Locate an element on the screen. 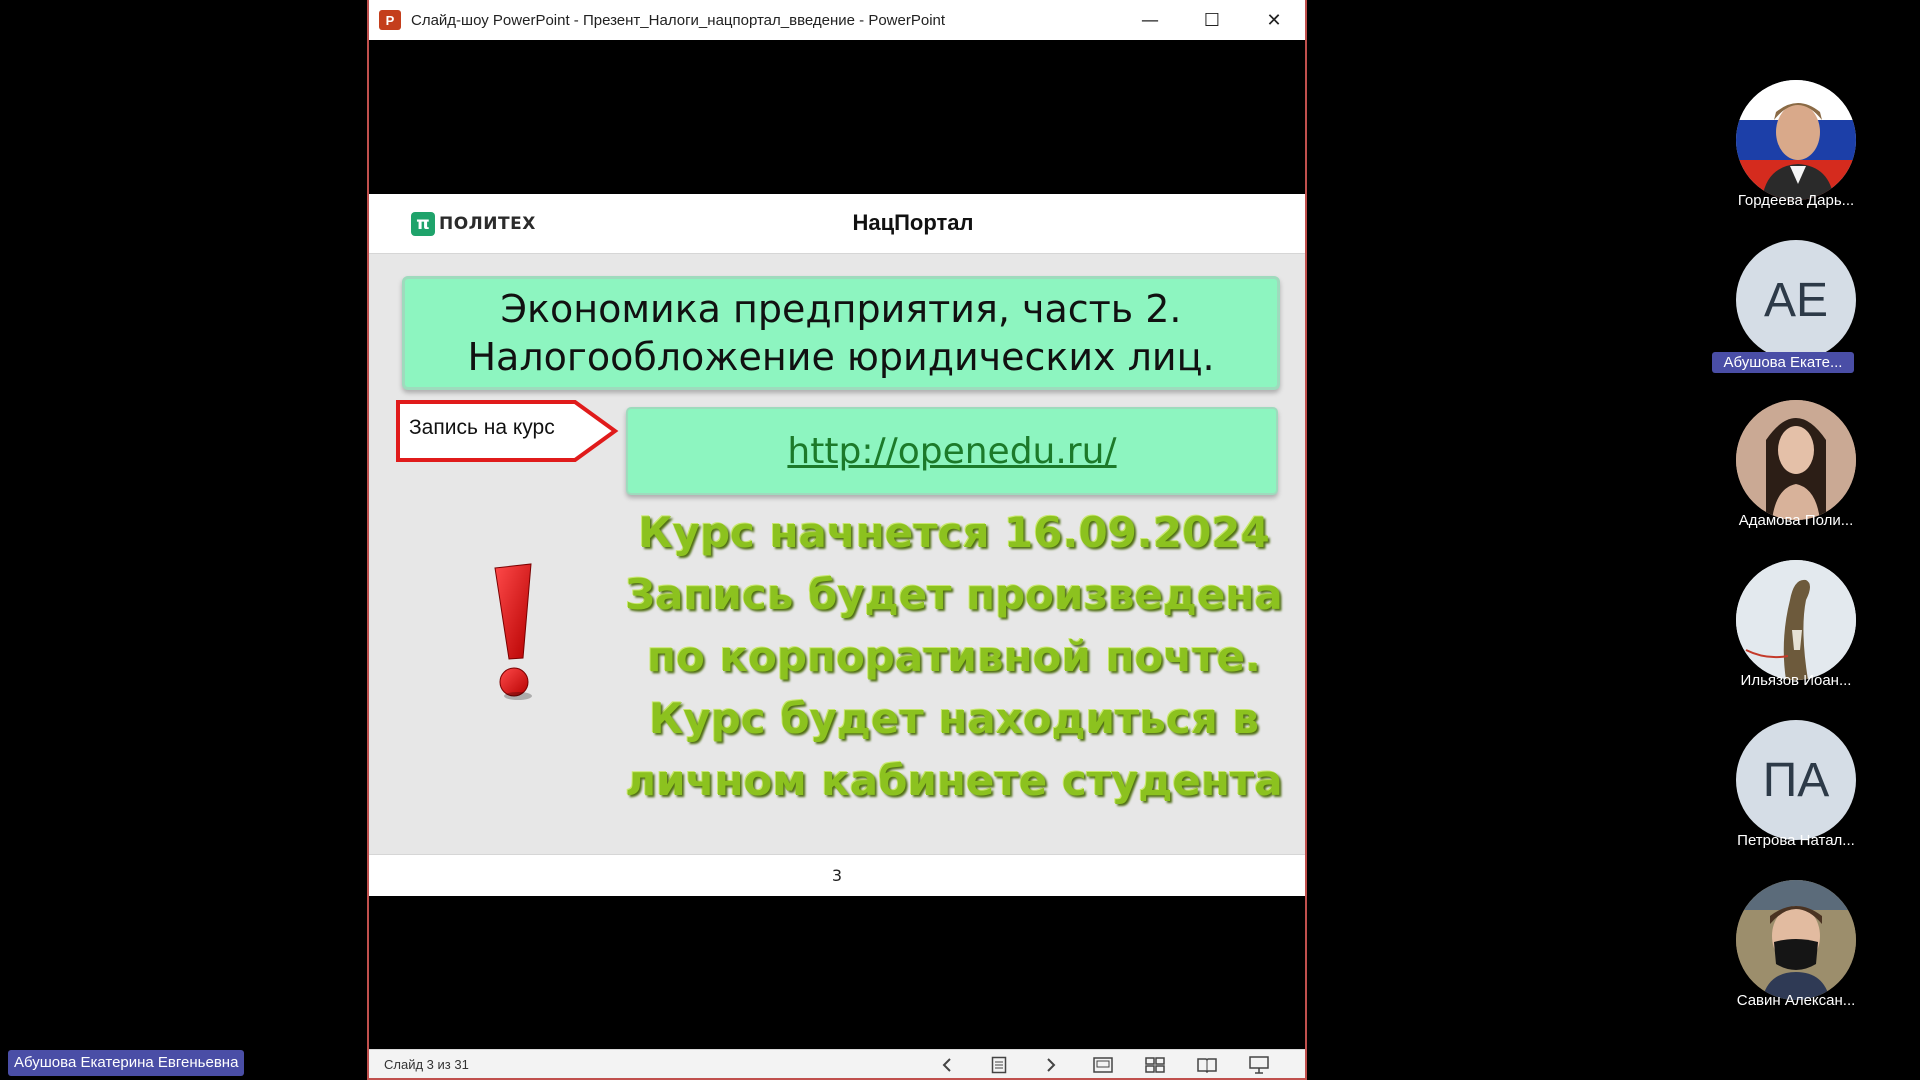 The height and width of the screenshot is (1080, 1920). avatar: ПА is located at coordinates (1796, 780).